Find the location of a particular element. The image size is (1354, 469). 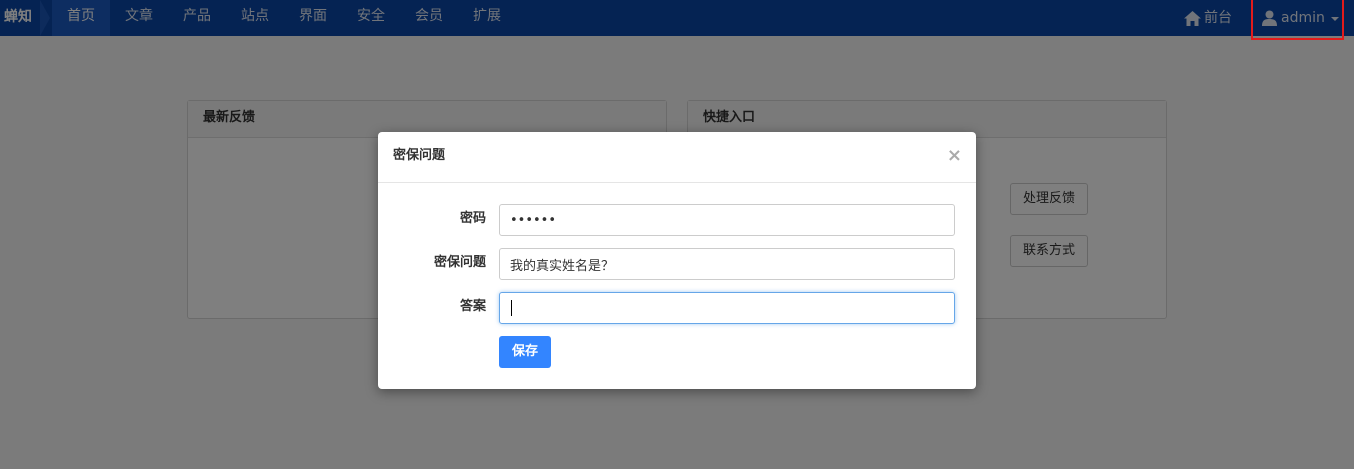

password-row: 密码 is located at coordinates (677, 220).